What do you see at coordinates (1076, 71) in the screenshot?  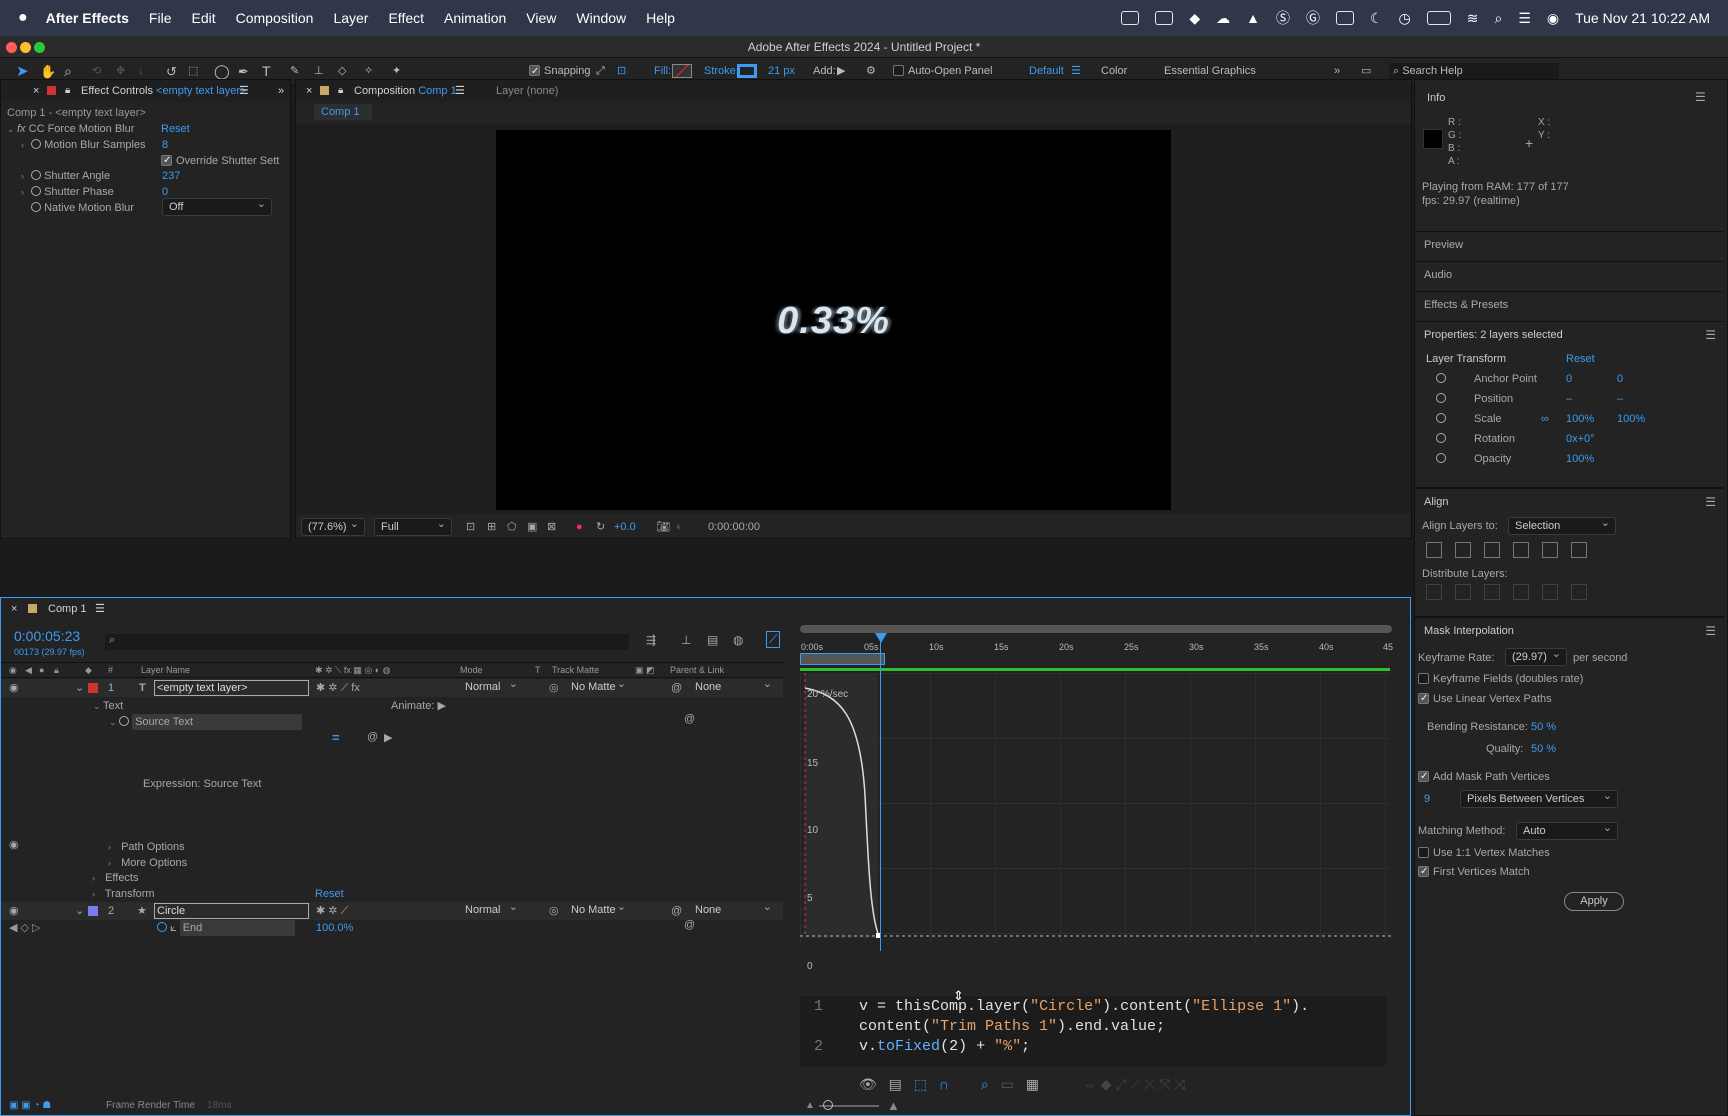 I see `workspace-menu-icon: ☰` at bounding box center [1076, 71].